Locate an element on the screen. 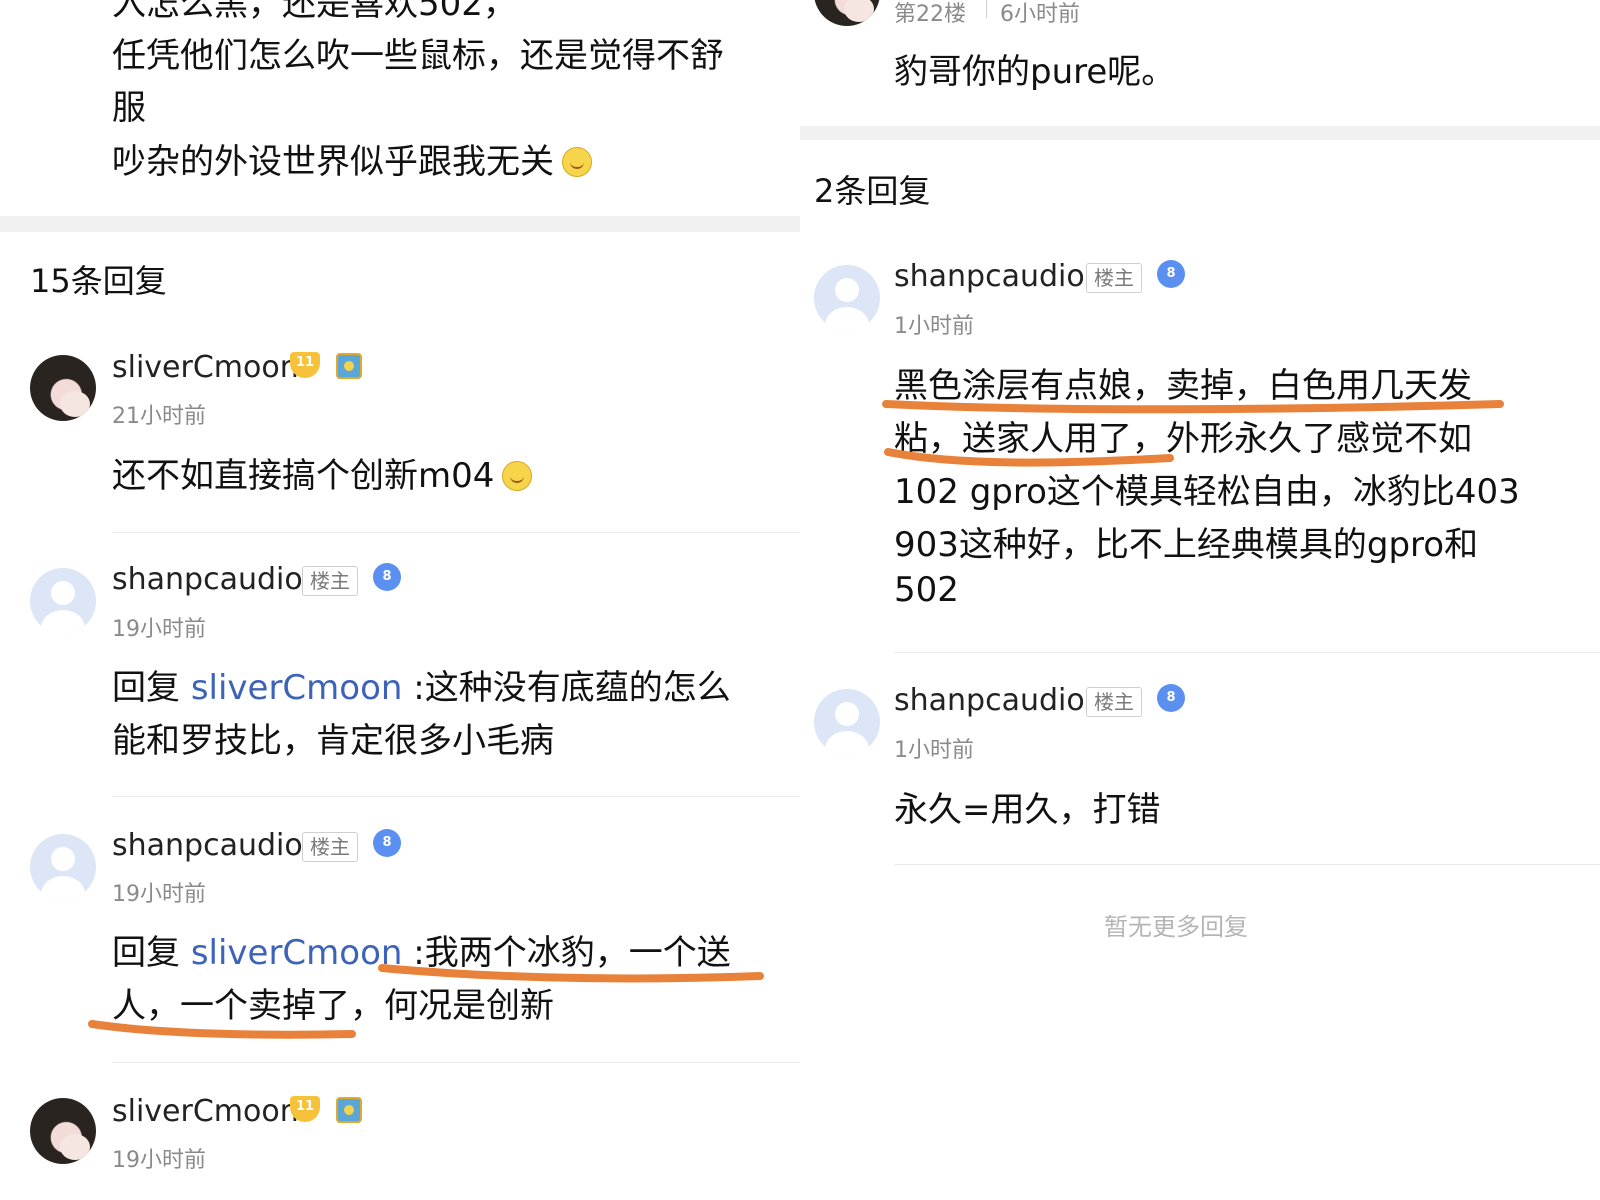 This screenshot has width=1600, height=1200. reply-text-content: 还不如直接搞个创新m04 is located at coordinates (303, 476).